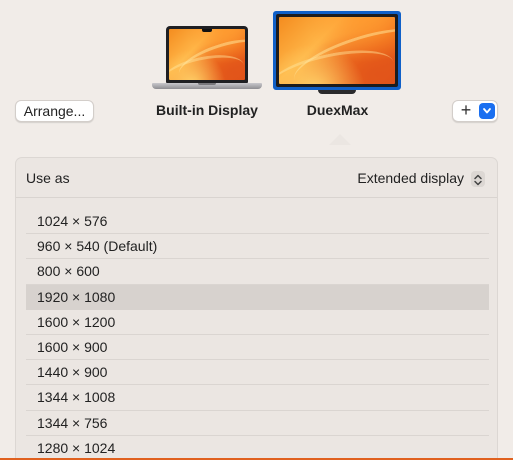 The image size is (513, 460). I want to click on resolution-option: 1024 × 576, so click(257, 222).